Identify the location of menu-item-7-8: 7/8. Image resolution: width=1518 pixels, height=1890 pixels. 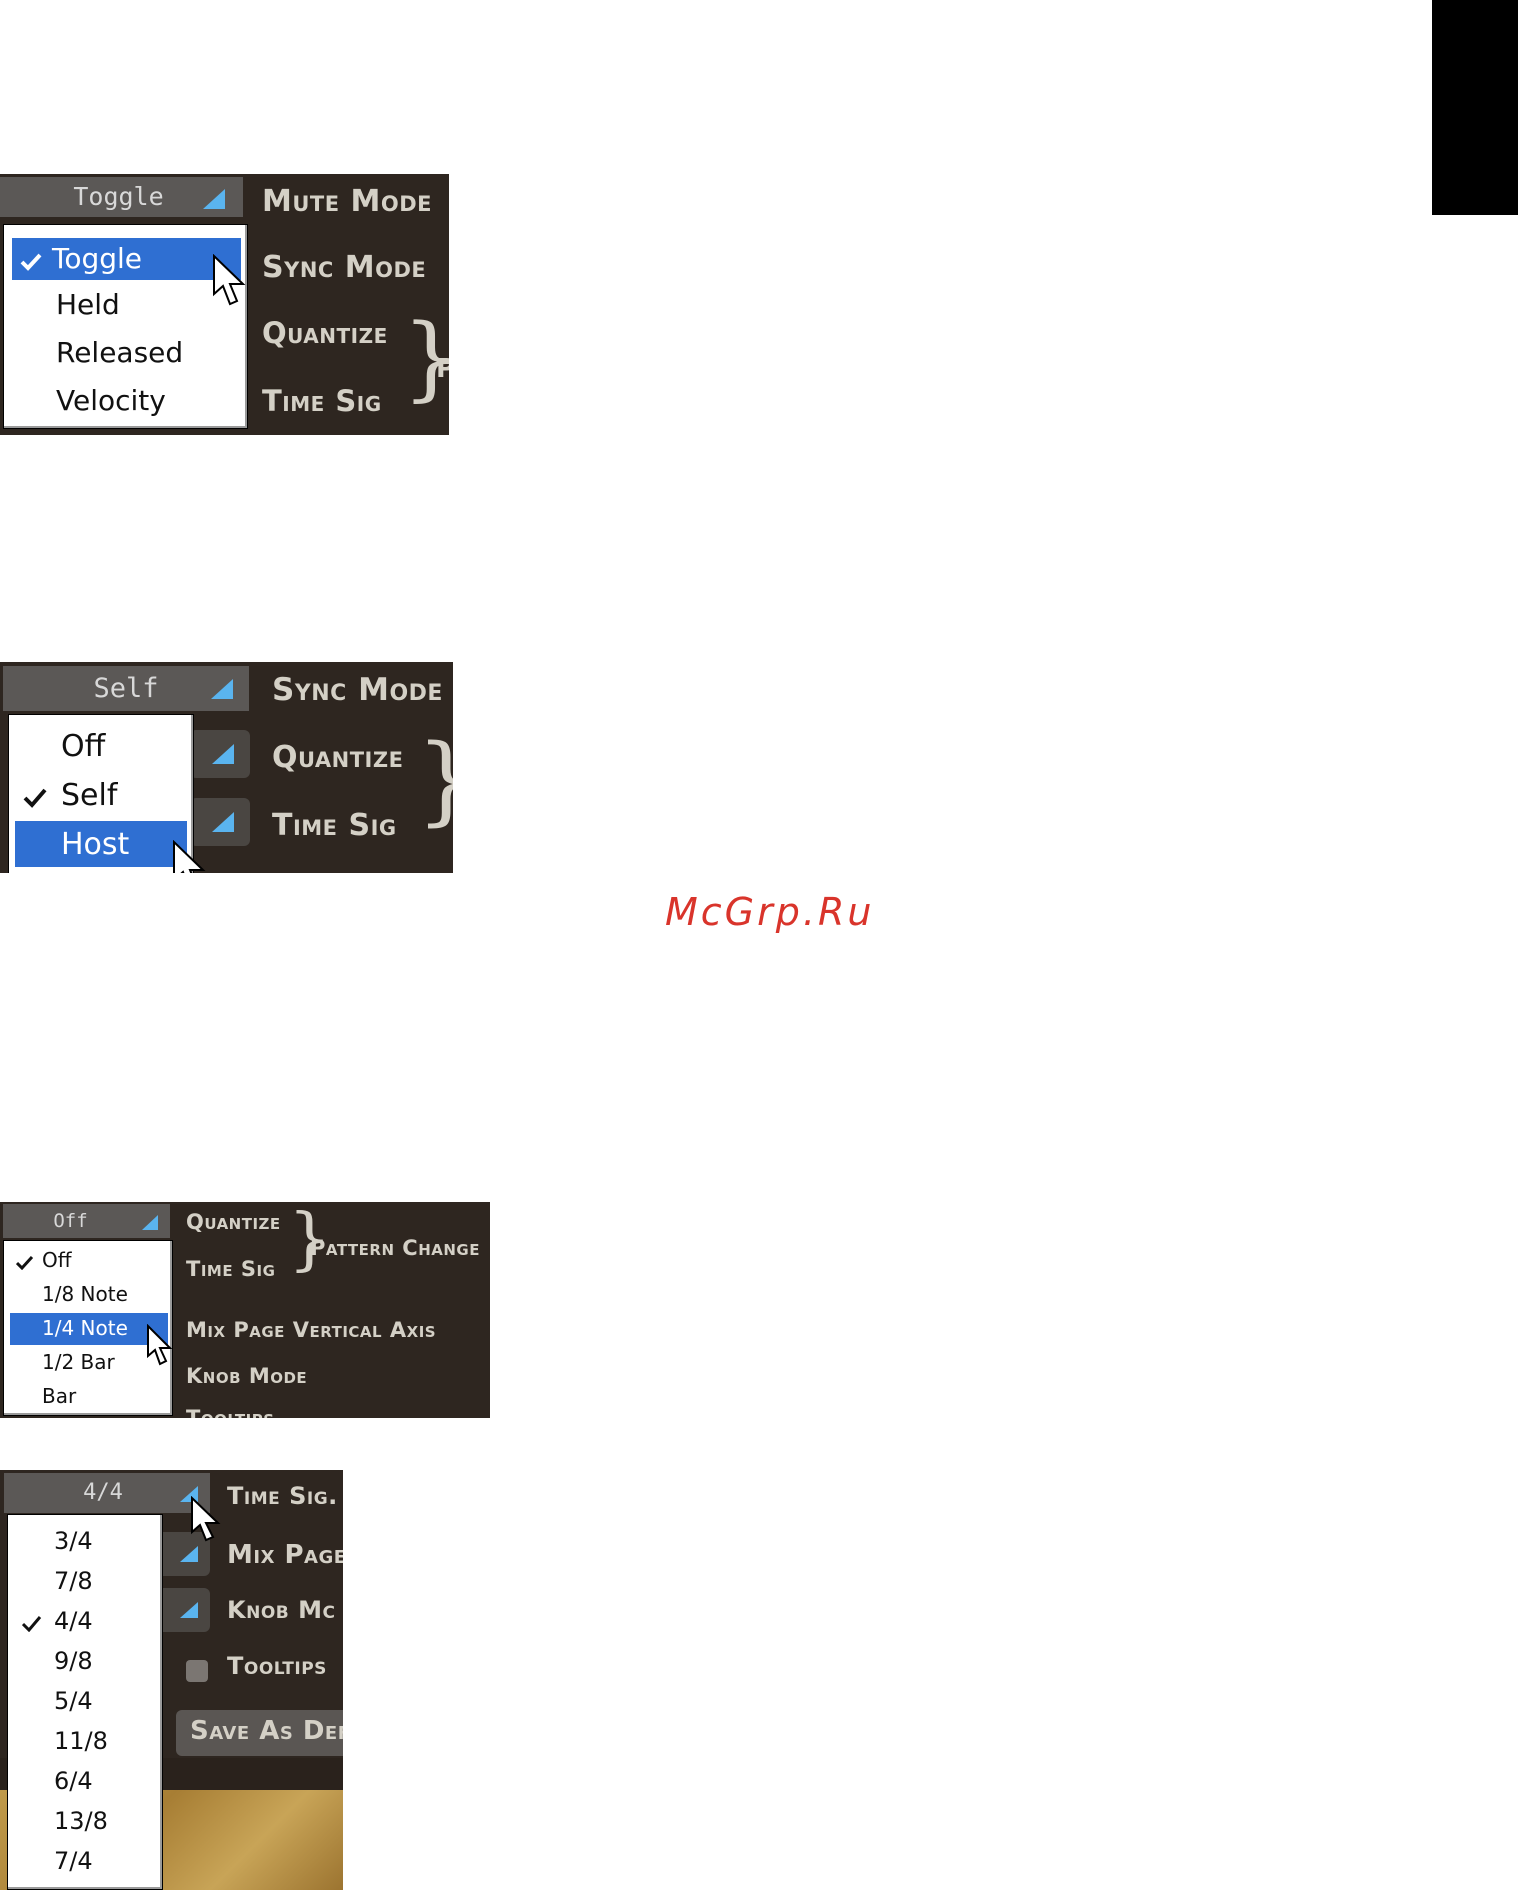
(85, 1582).